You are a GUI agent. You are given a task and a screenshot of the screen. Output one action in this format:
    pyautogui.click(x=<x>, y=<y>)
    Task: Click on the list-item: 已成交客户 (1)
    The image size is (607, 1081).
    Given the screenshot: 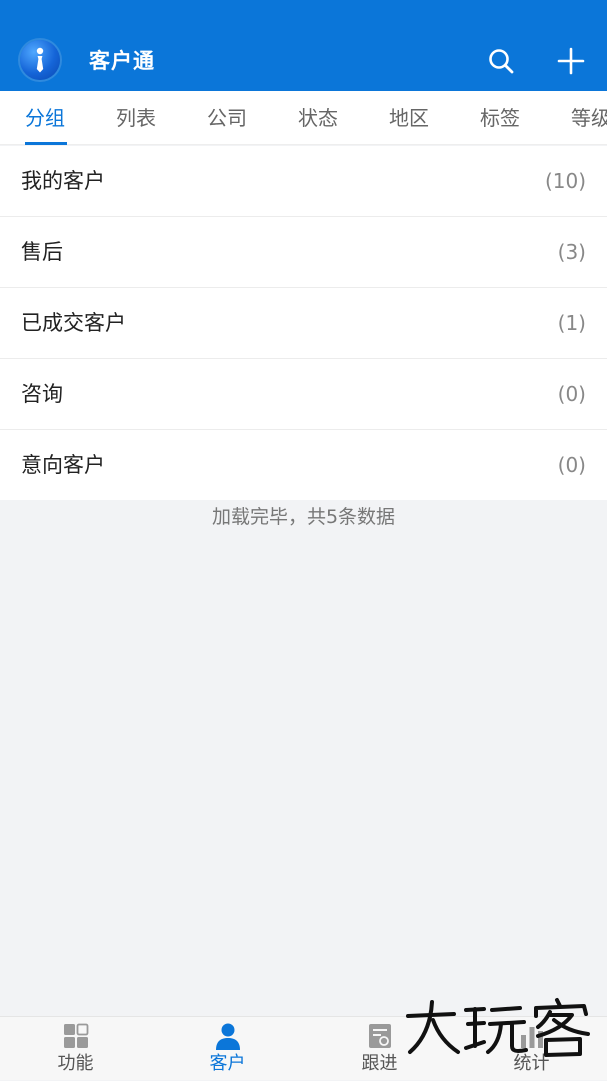 What is the action you would take?
    pyautogui.click(x=303, y=323)
    